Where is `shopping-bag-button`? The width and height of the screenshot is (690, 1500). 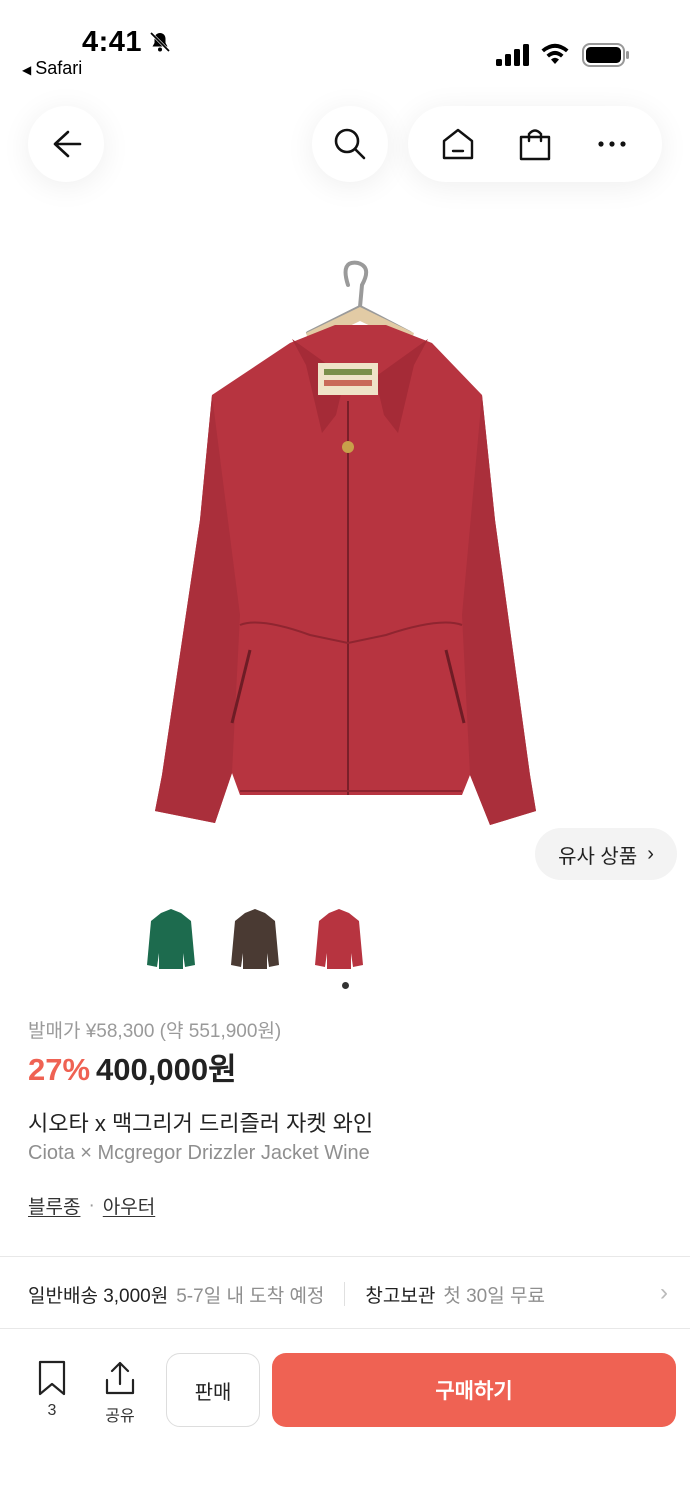 shopping-bag-button is located at coordinates (535, 144).